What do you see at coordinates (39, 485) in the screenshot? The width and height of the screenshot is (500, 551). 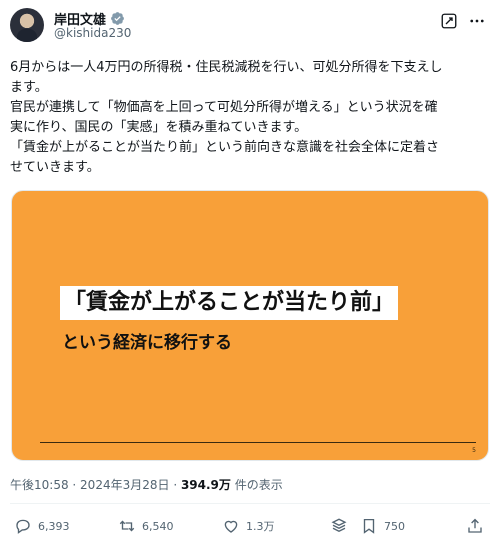 I see `tweet-time: 午後10:58` at bounding box center [39, 485].